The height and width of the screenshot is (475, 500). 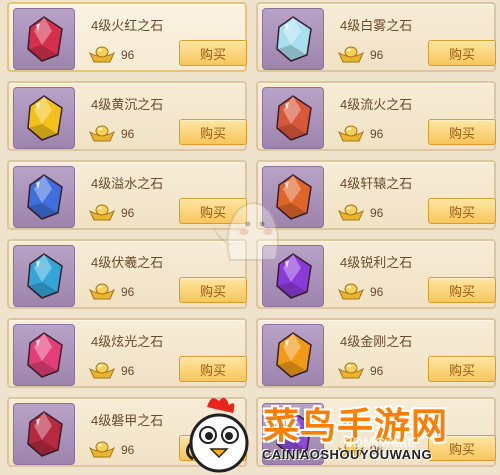 I want to click on ghost-watermark-icon, so click(x=246, y=231).